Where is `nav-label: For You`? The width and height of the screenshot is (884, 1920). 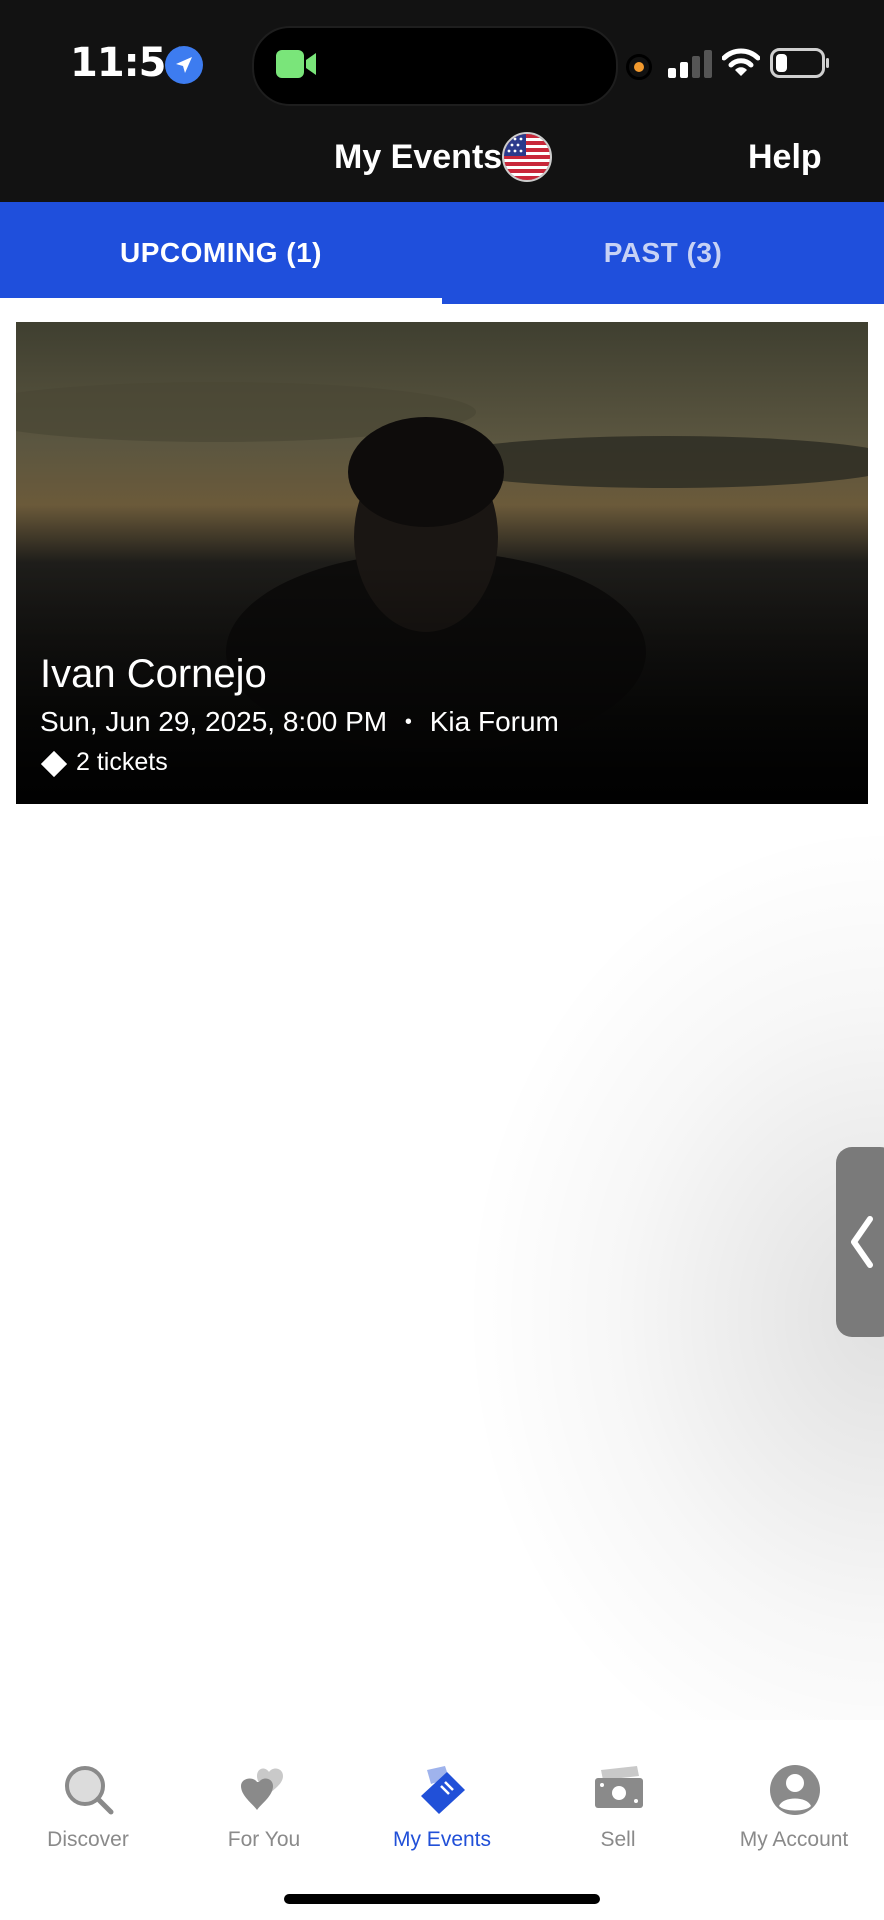 nav-label: For You is located at coordinates (264, 1839).